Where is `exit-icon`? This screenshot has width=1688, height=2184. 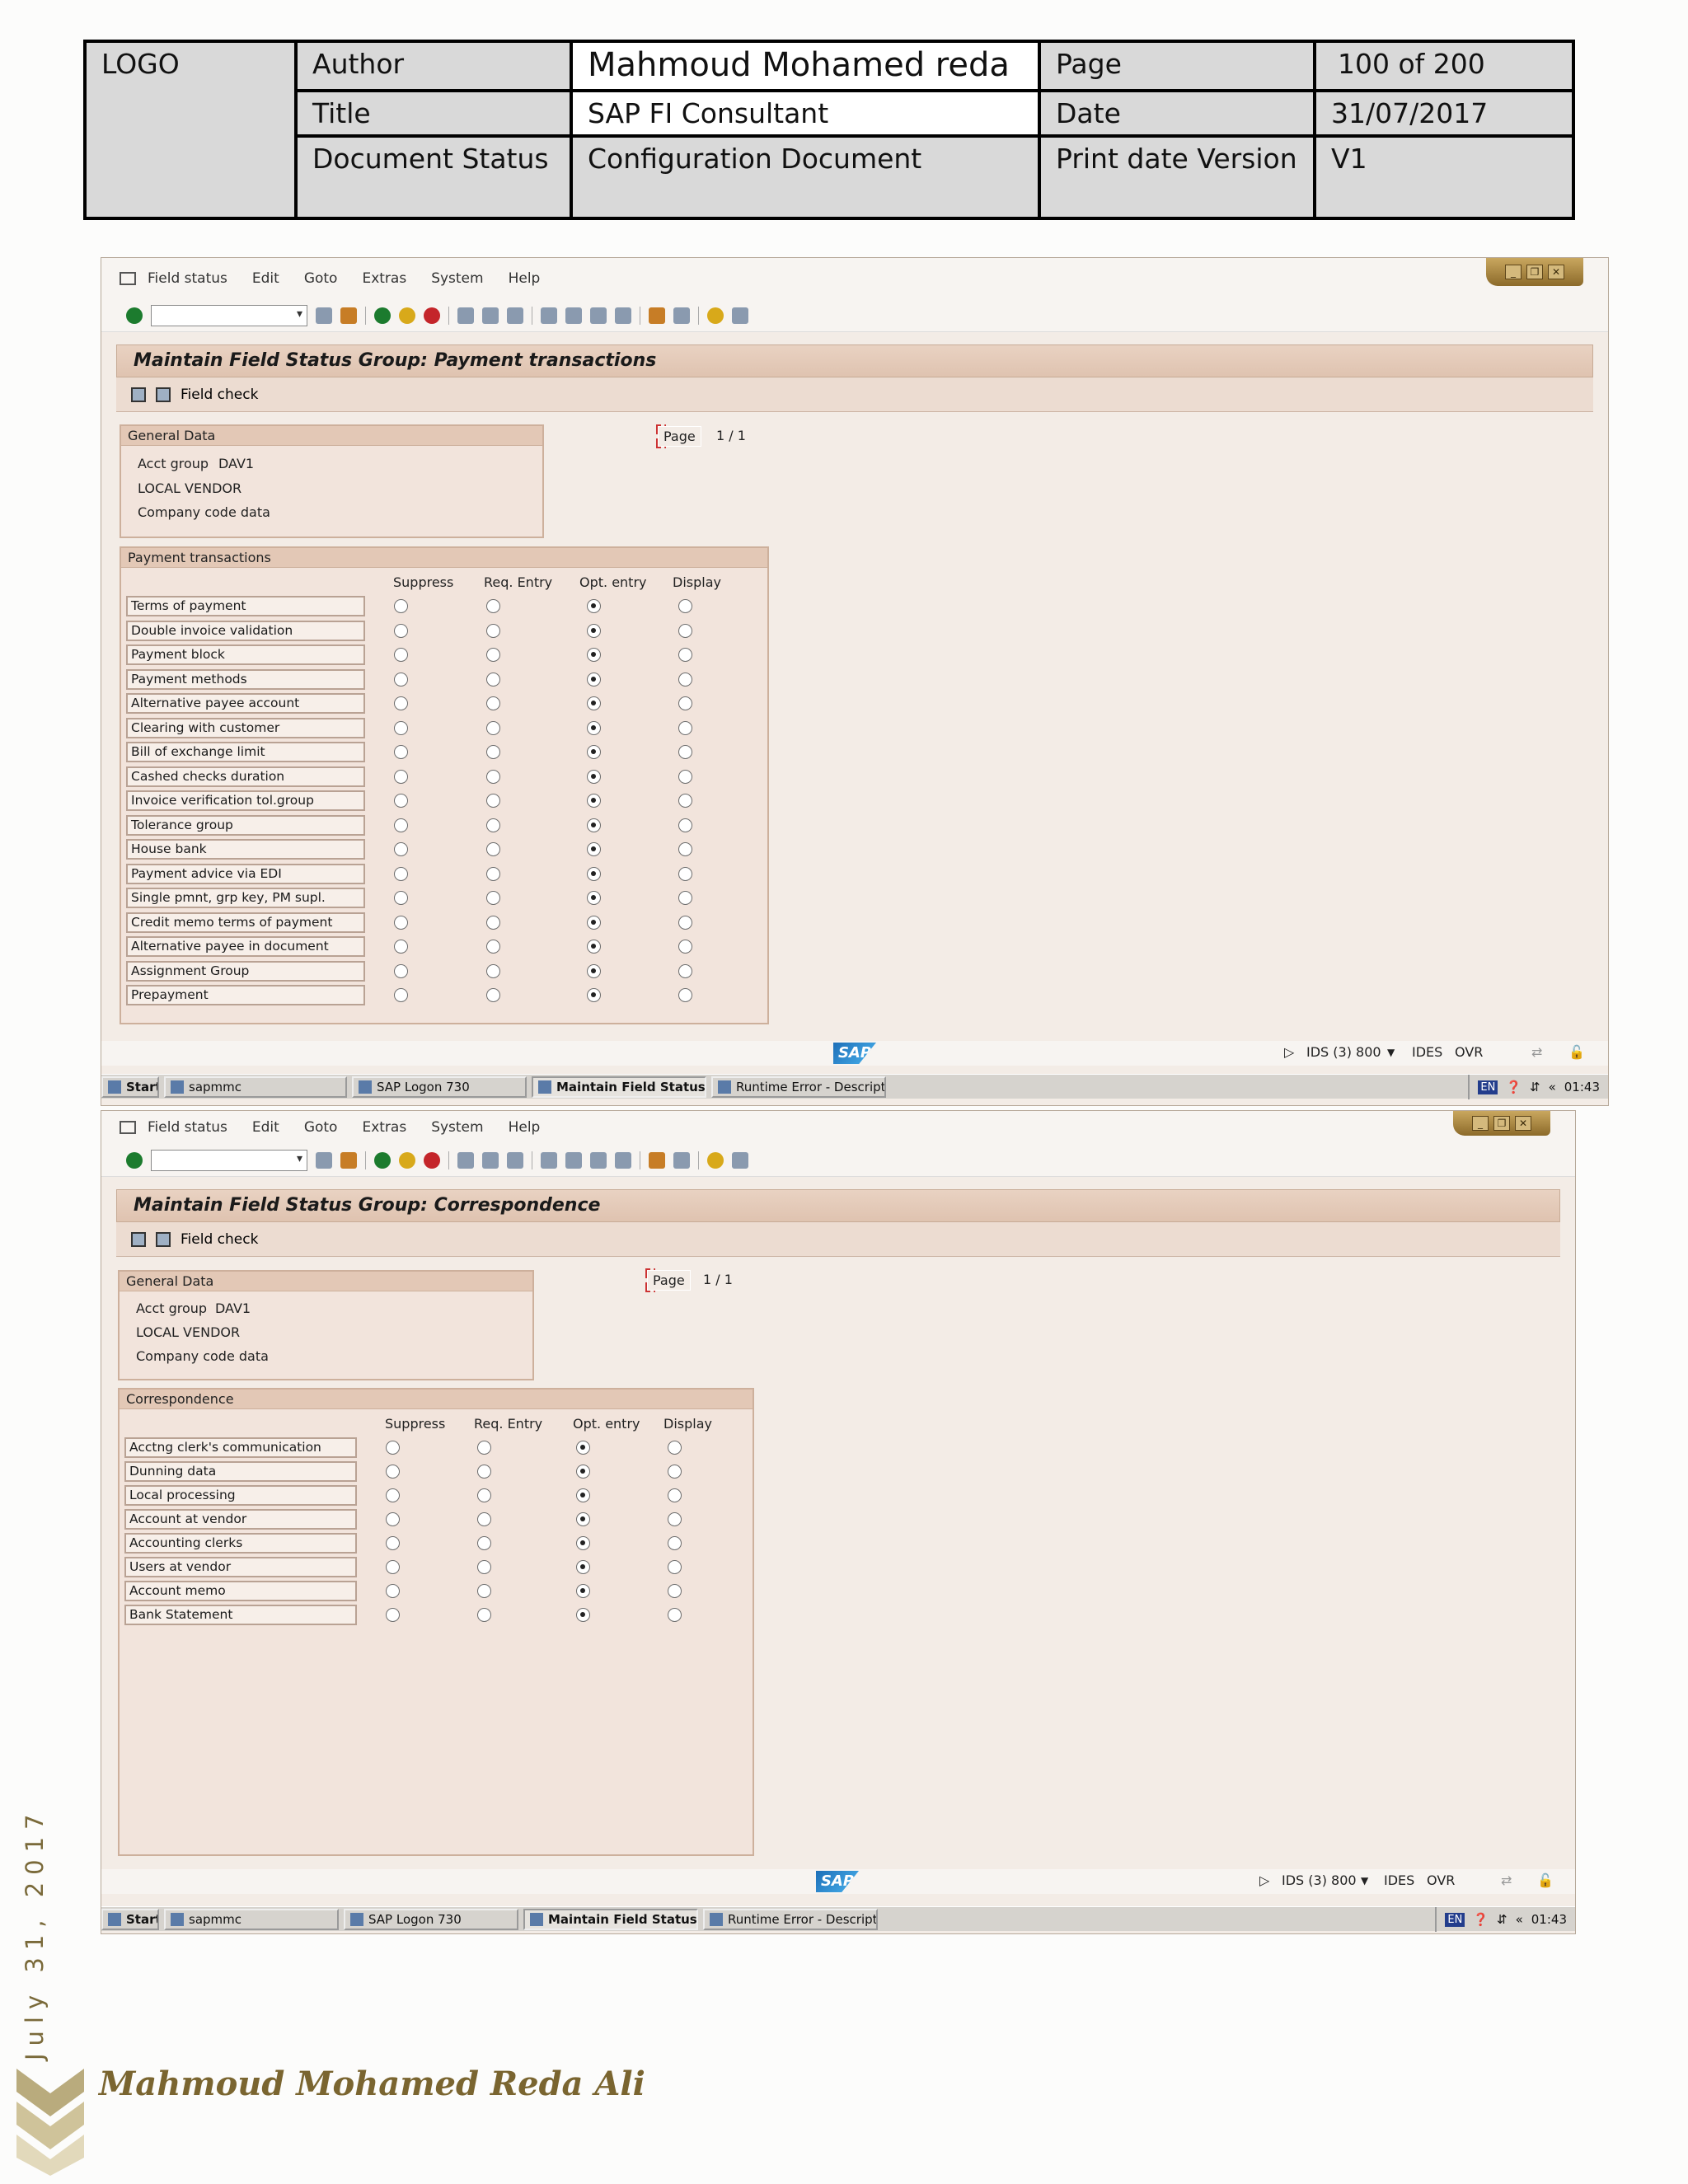 exit-icon is located at coordinates (407, 1160).